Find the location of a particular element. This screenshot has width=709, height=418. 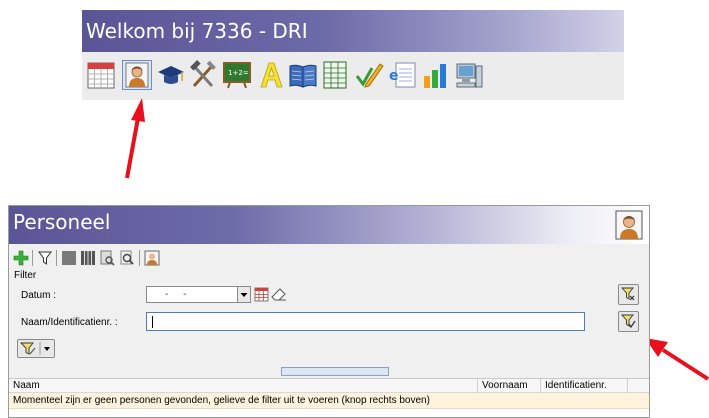

clear-filter-button is located at coordinates (628, 294).